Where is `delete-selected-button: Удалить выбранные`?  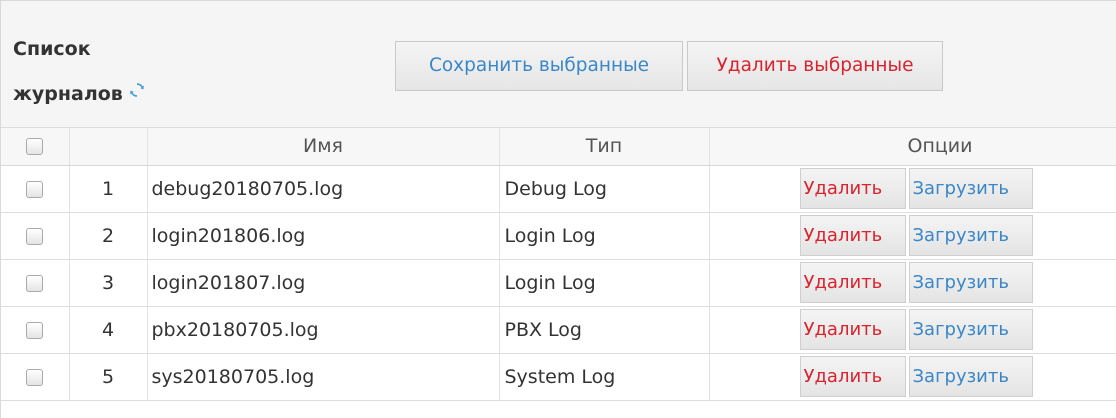
delete-selected-button: Удалить выбранные is located at coordinates (815, 66).